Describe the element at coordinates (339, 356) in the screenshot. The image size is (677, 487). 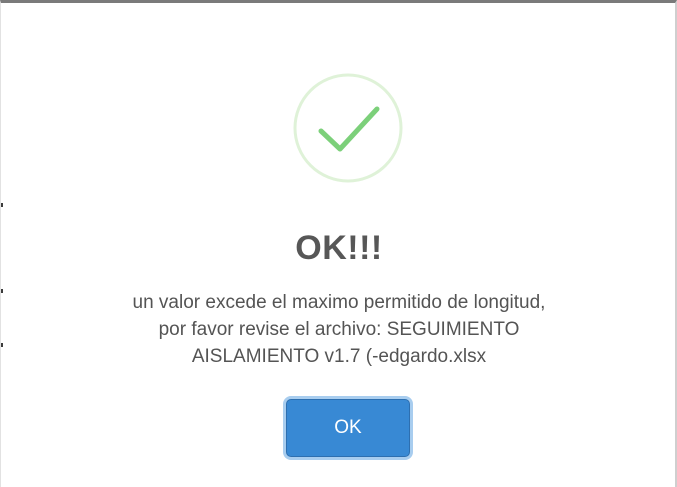
I see `dialog-message-line: AISLAMIENTO v1.7 (-edgardo.xlsx` at that location.